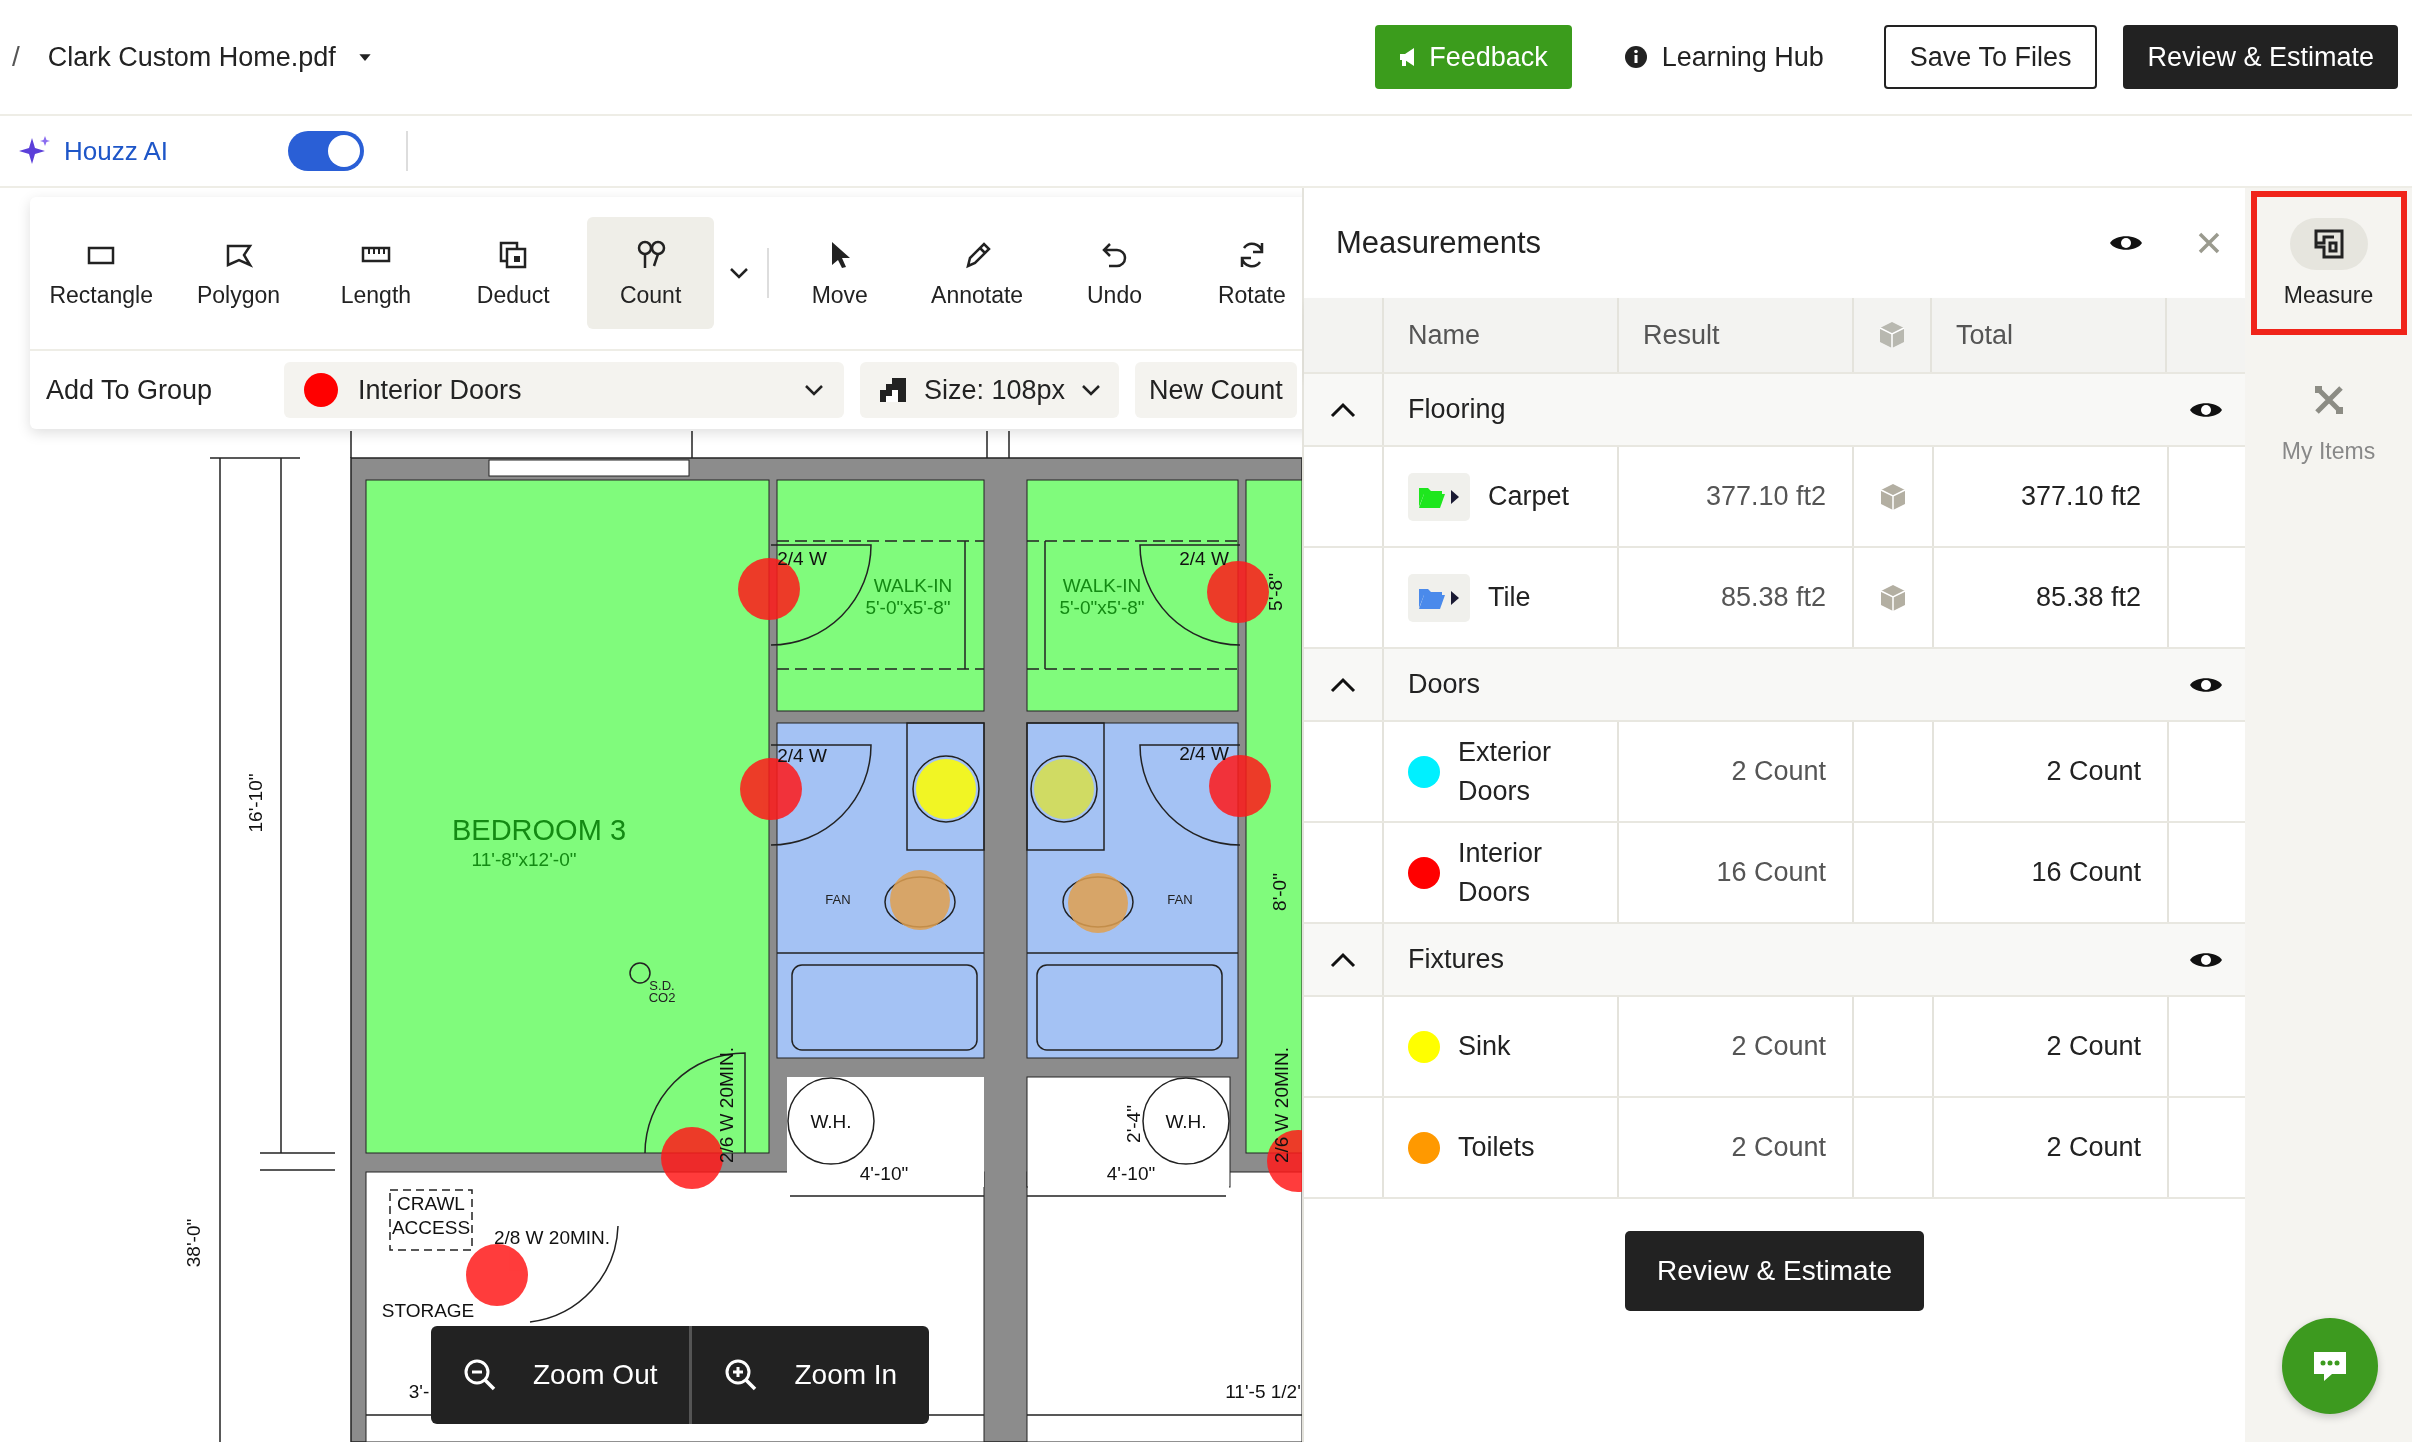  Describe the element at coordinates (1734, 335) in the screenshot. I see `column-header: Result` at that location.